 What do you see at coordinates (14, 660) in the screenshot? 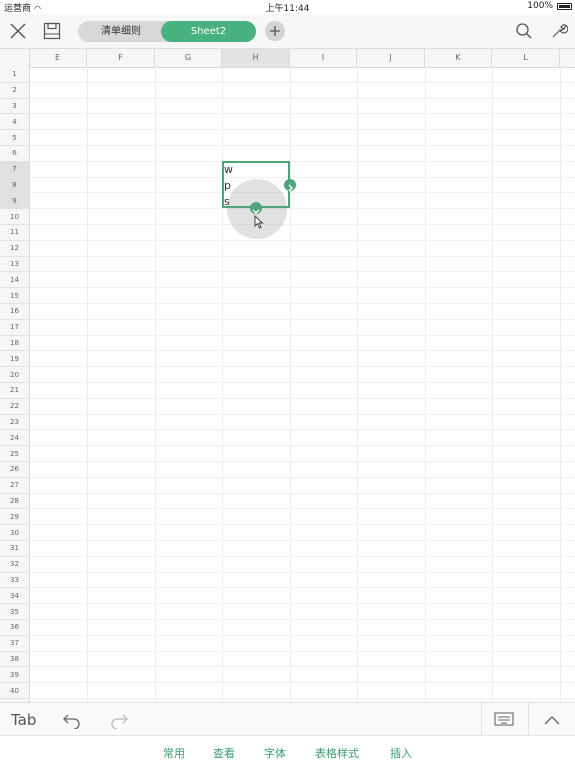
I see `row-header-cell: 38` at bounding box center [14, 660].